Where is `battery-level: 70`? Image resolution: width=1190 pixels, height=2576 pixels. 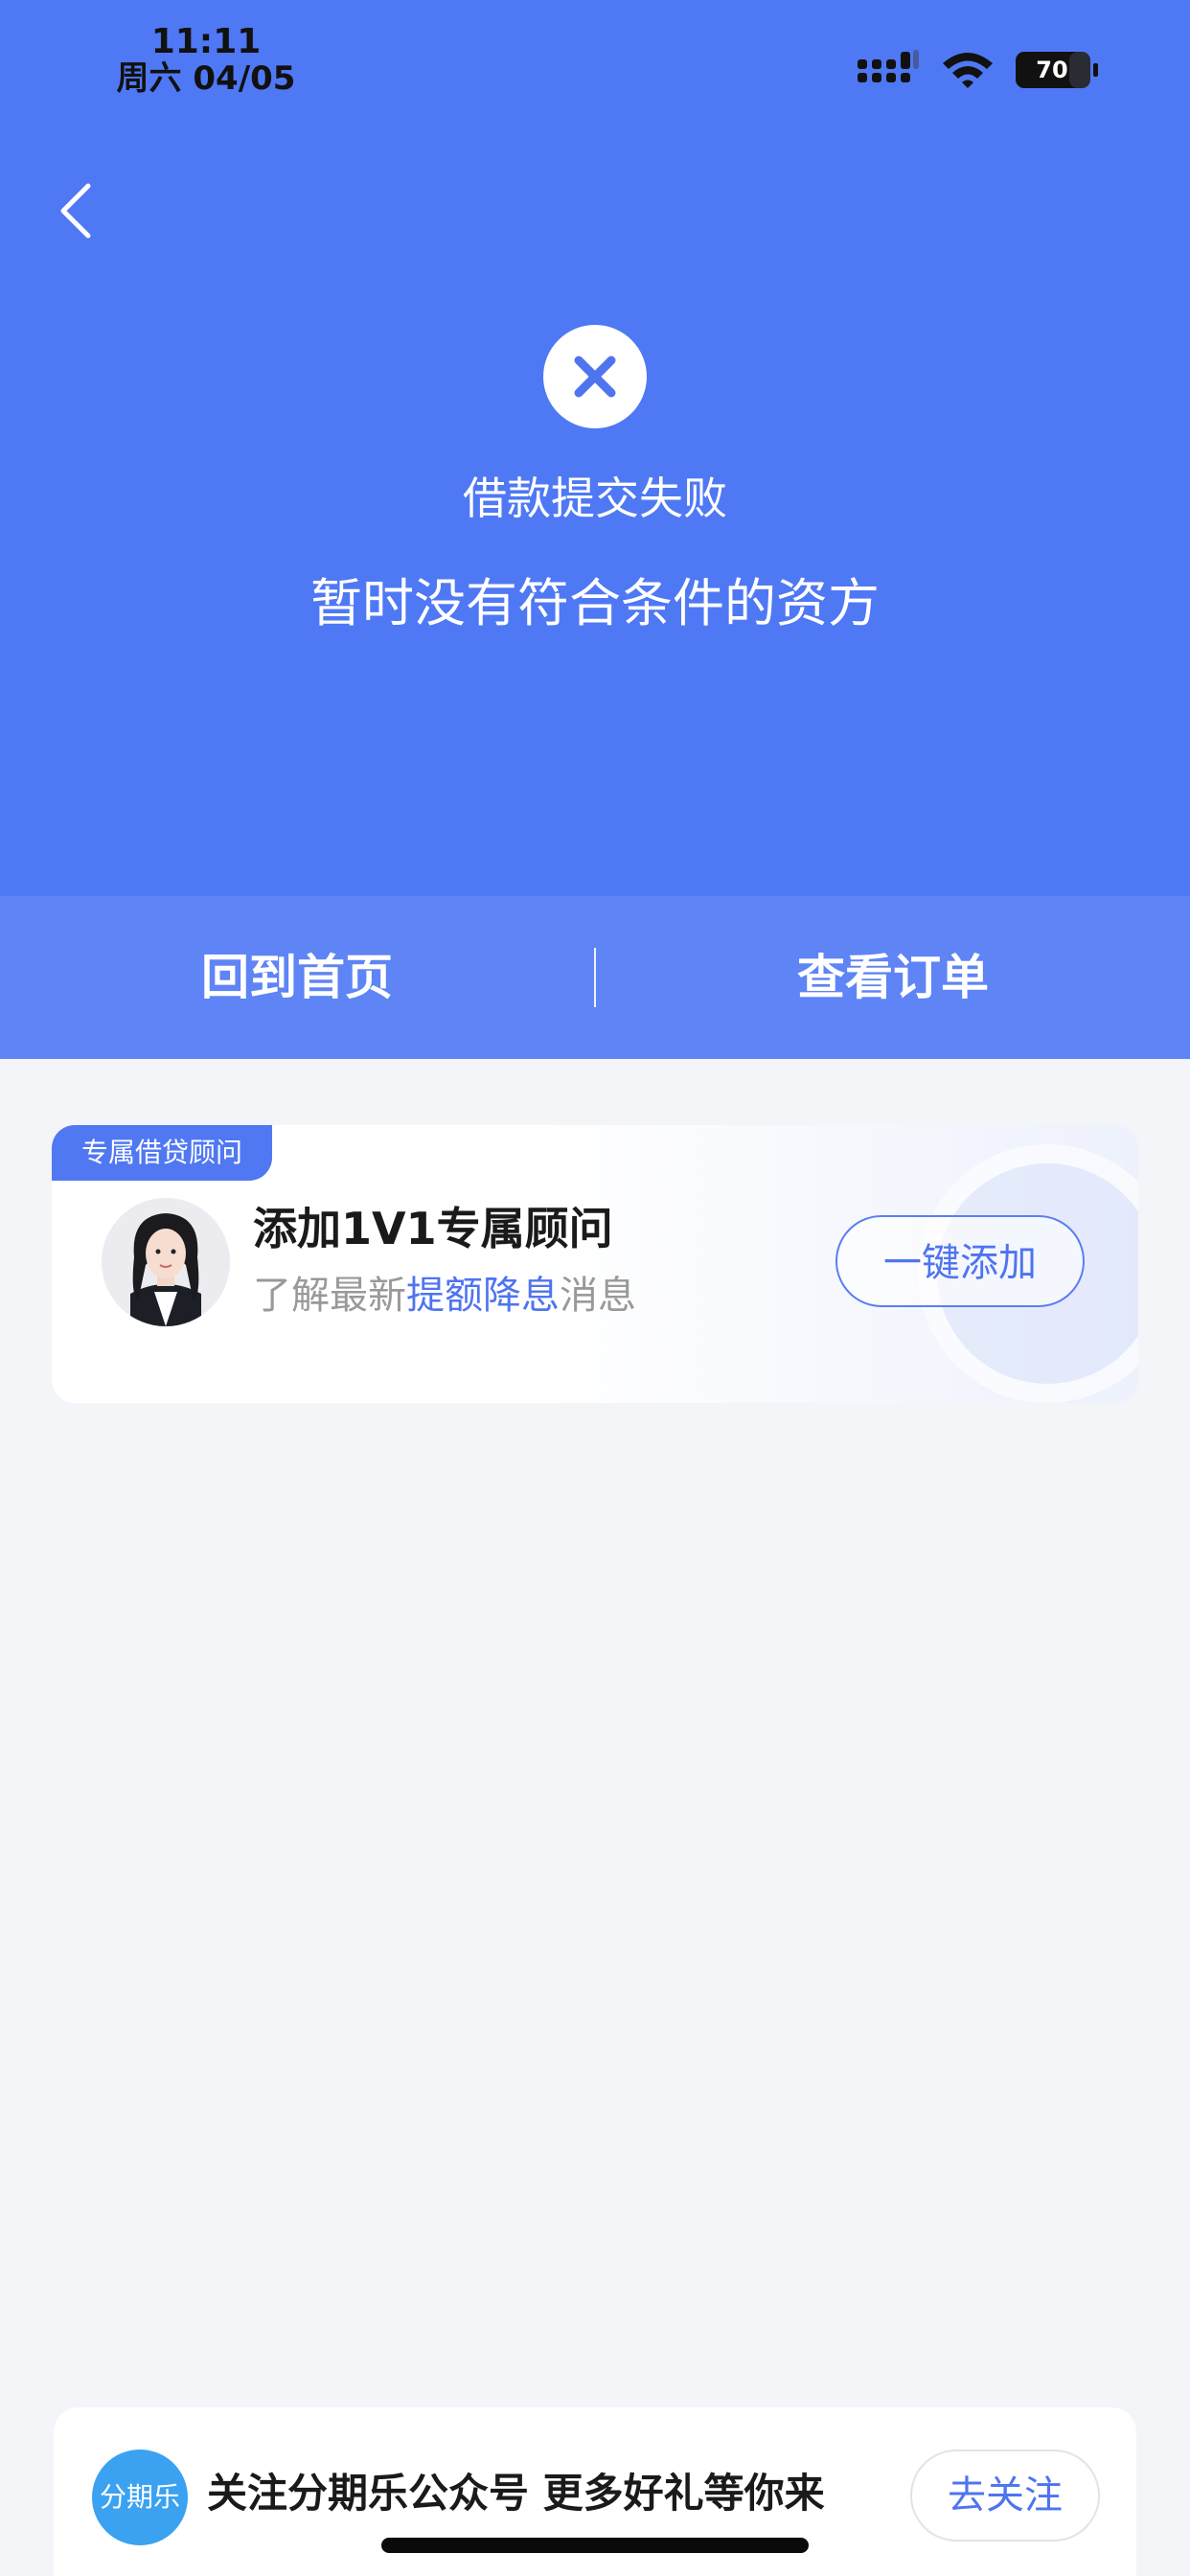 battery-level: 70 is located at coordinates (1052, 70).